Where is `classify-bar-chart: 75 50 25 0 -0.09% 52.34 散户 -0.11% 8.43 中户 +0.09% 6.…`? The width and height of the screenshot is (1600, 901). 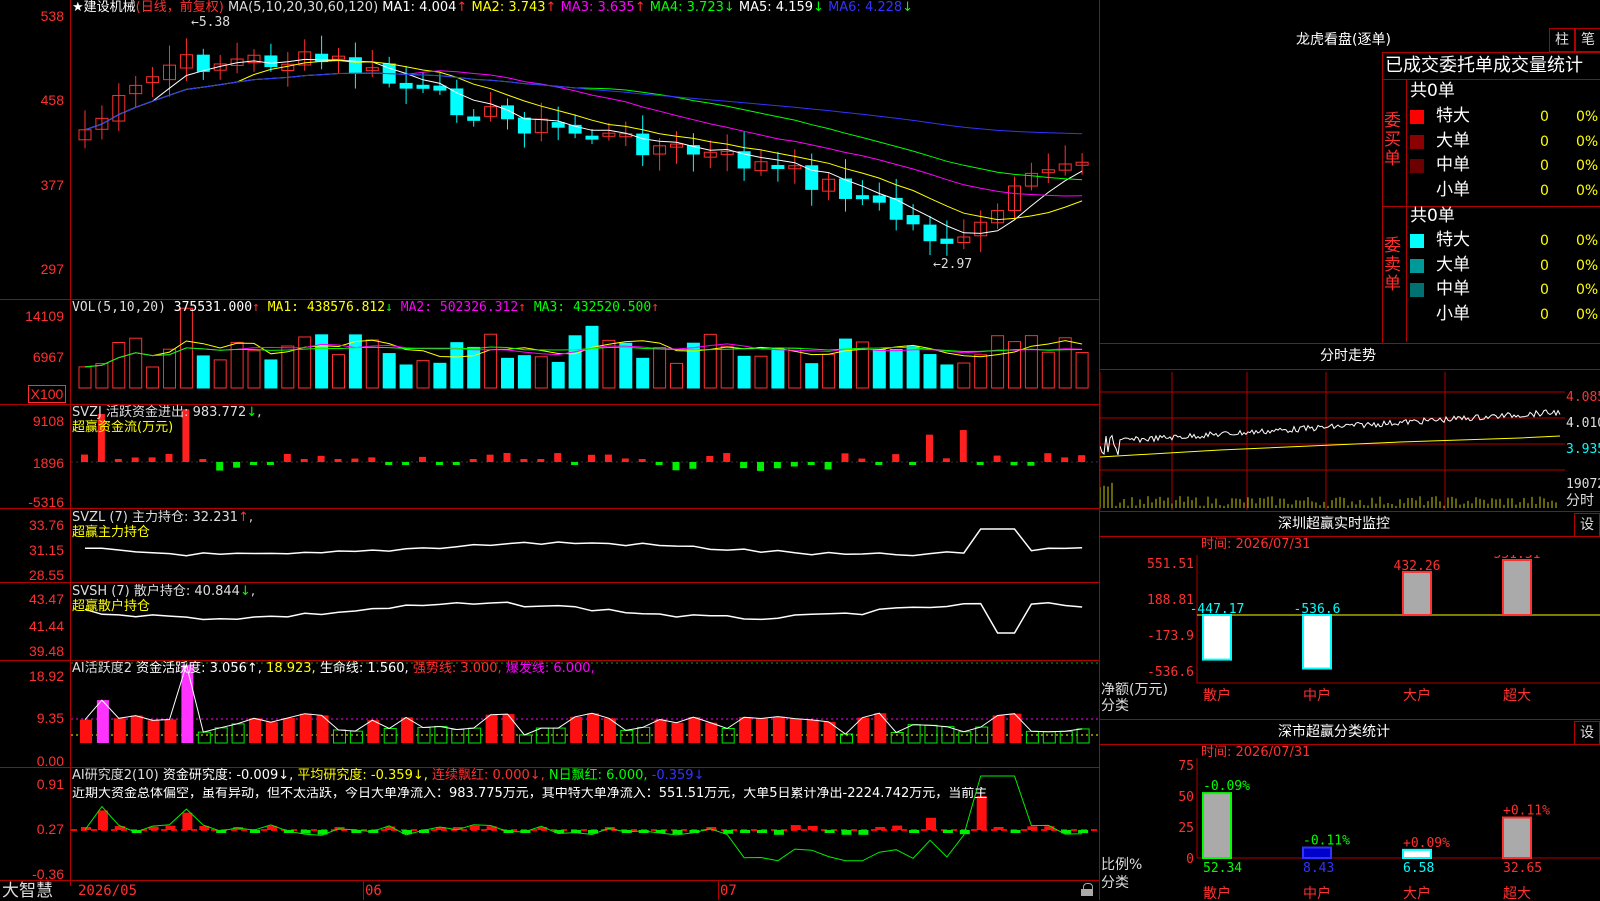 classify-bar-chart: 75 50 25 0 -0.09% 52.34 散户 -0.11% 8.43 中户 +0.09% 6.… is located at coordinates (1389, 829).